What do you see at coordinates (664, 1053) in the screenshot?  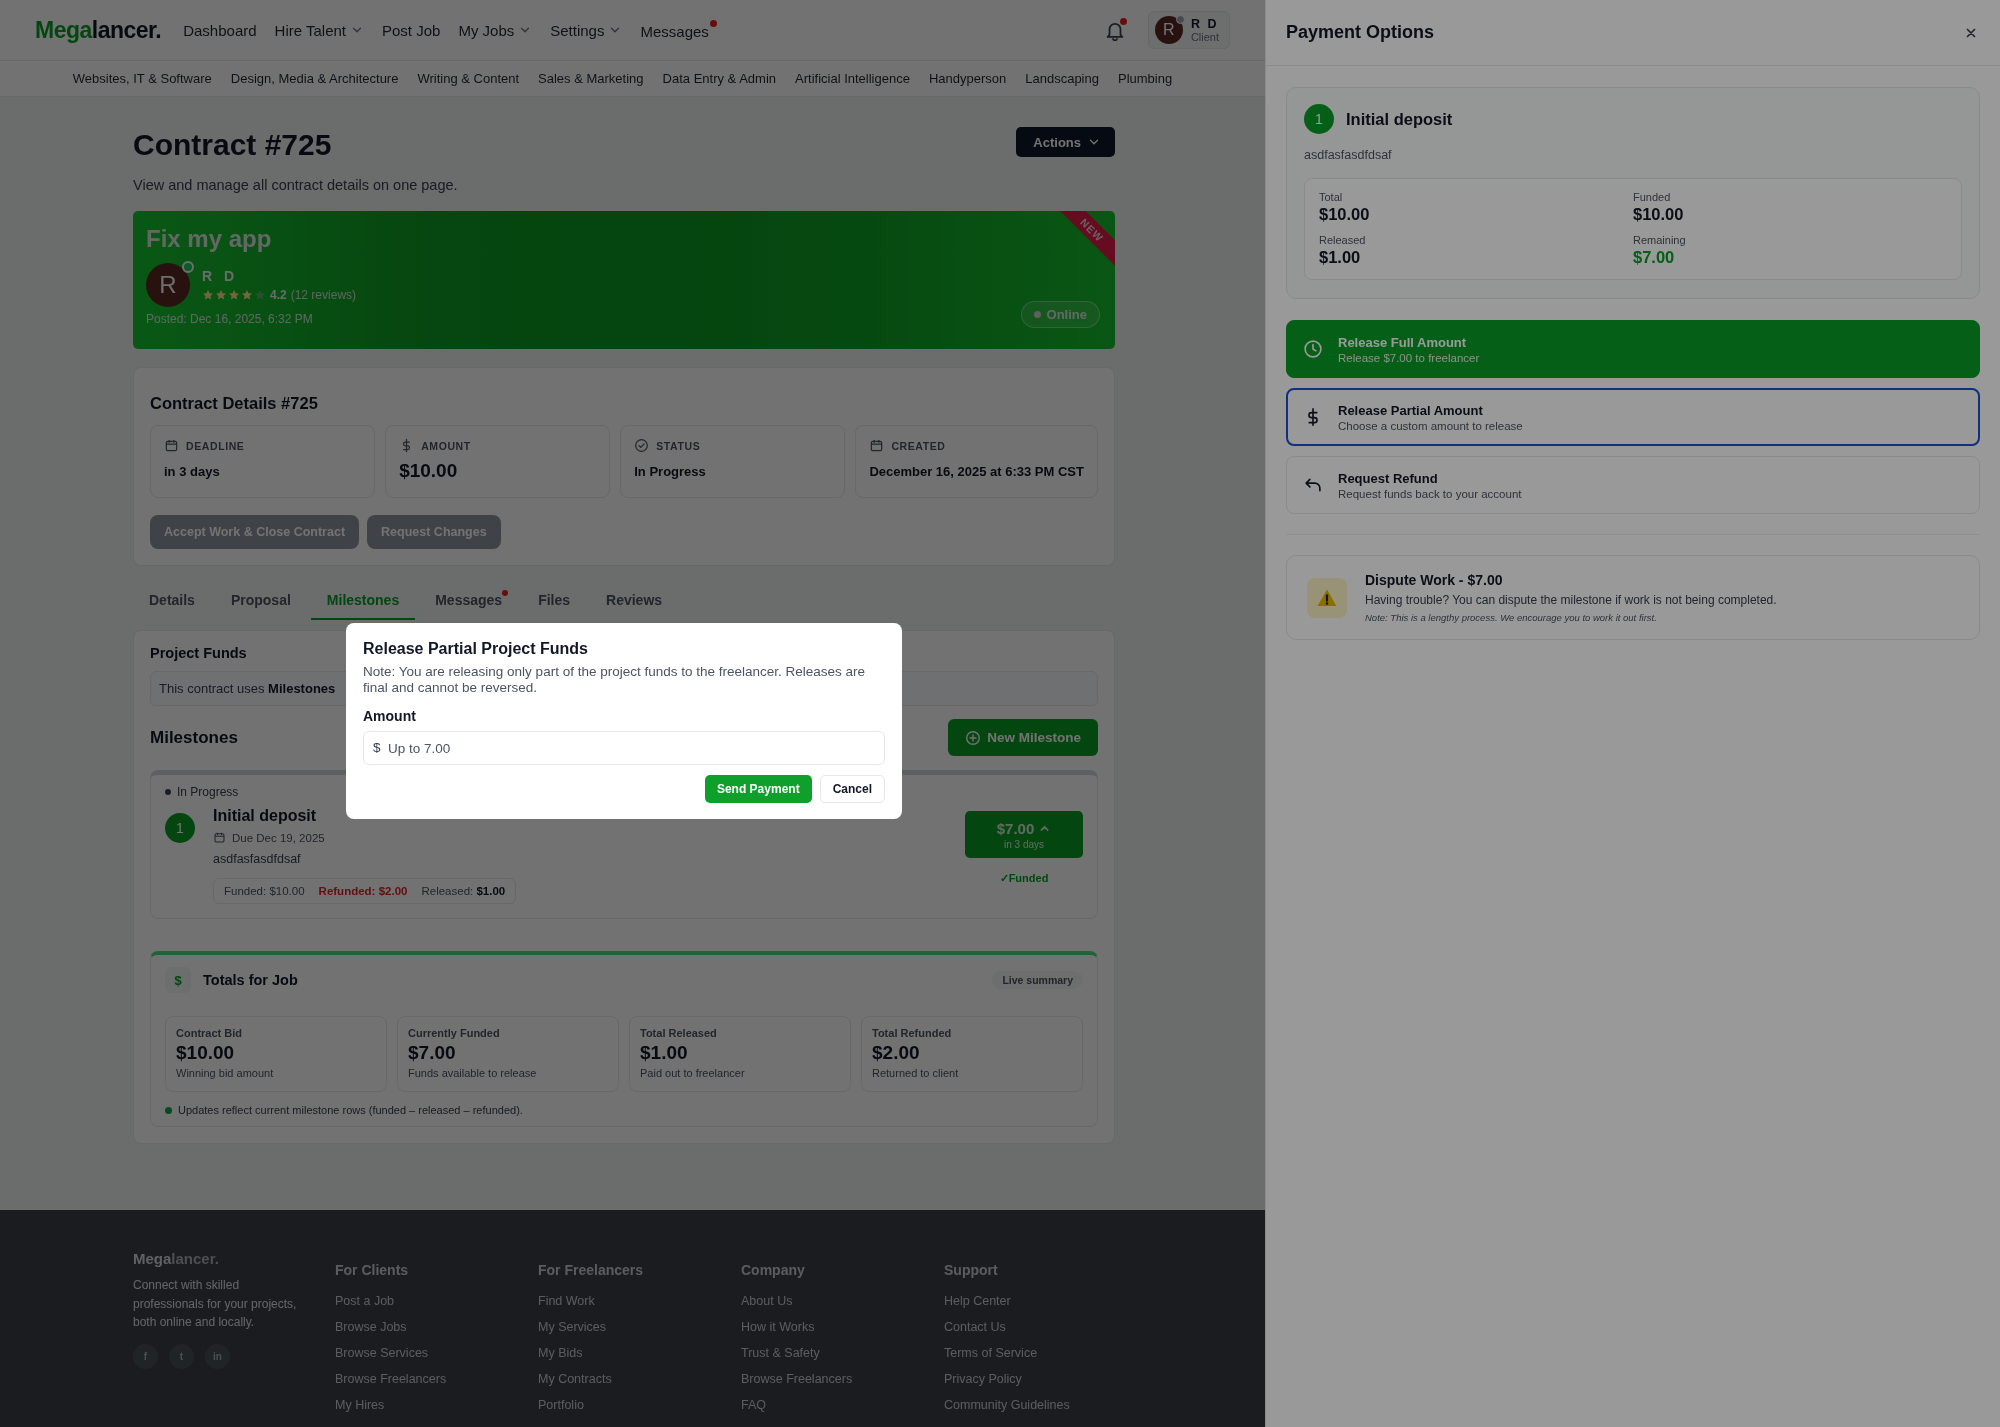 I see `stat-value: $1.00` at bounding box center [664, 1053].